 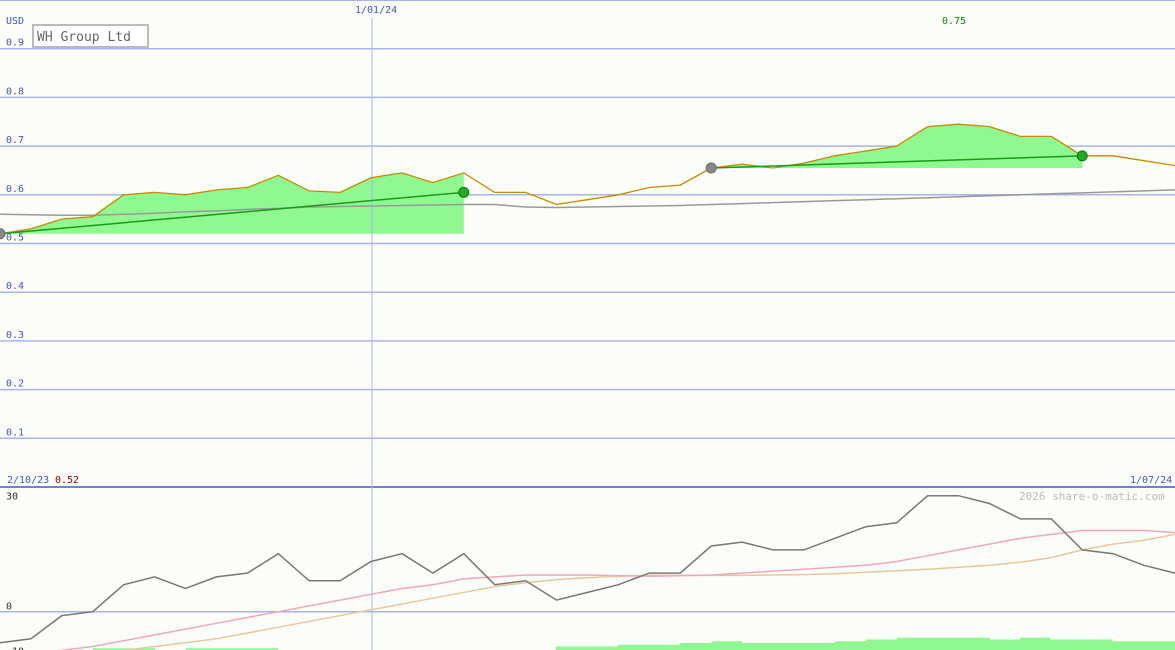 I want to click on price-y-tick-label: 0.8, so click(x=15, y=91).